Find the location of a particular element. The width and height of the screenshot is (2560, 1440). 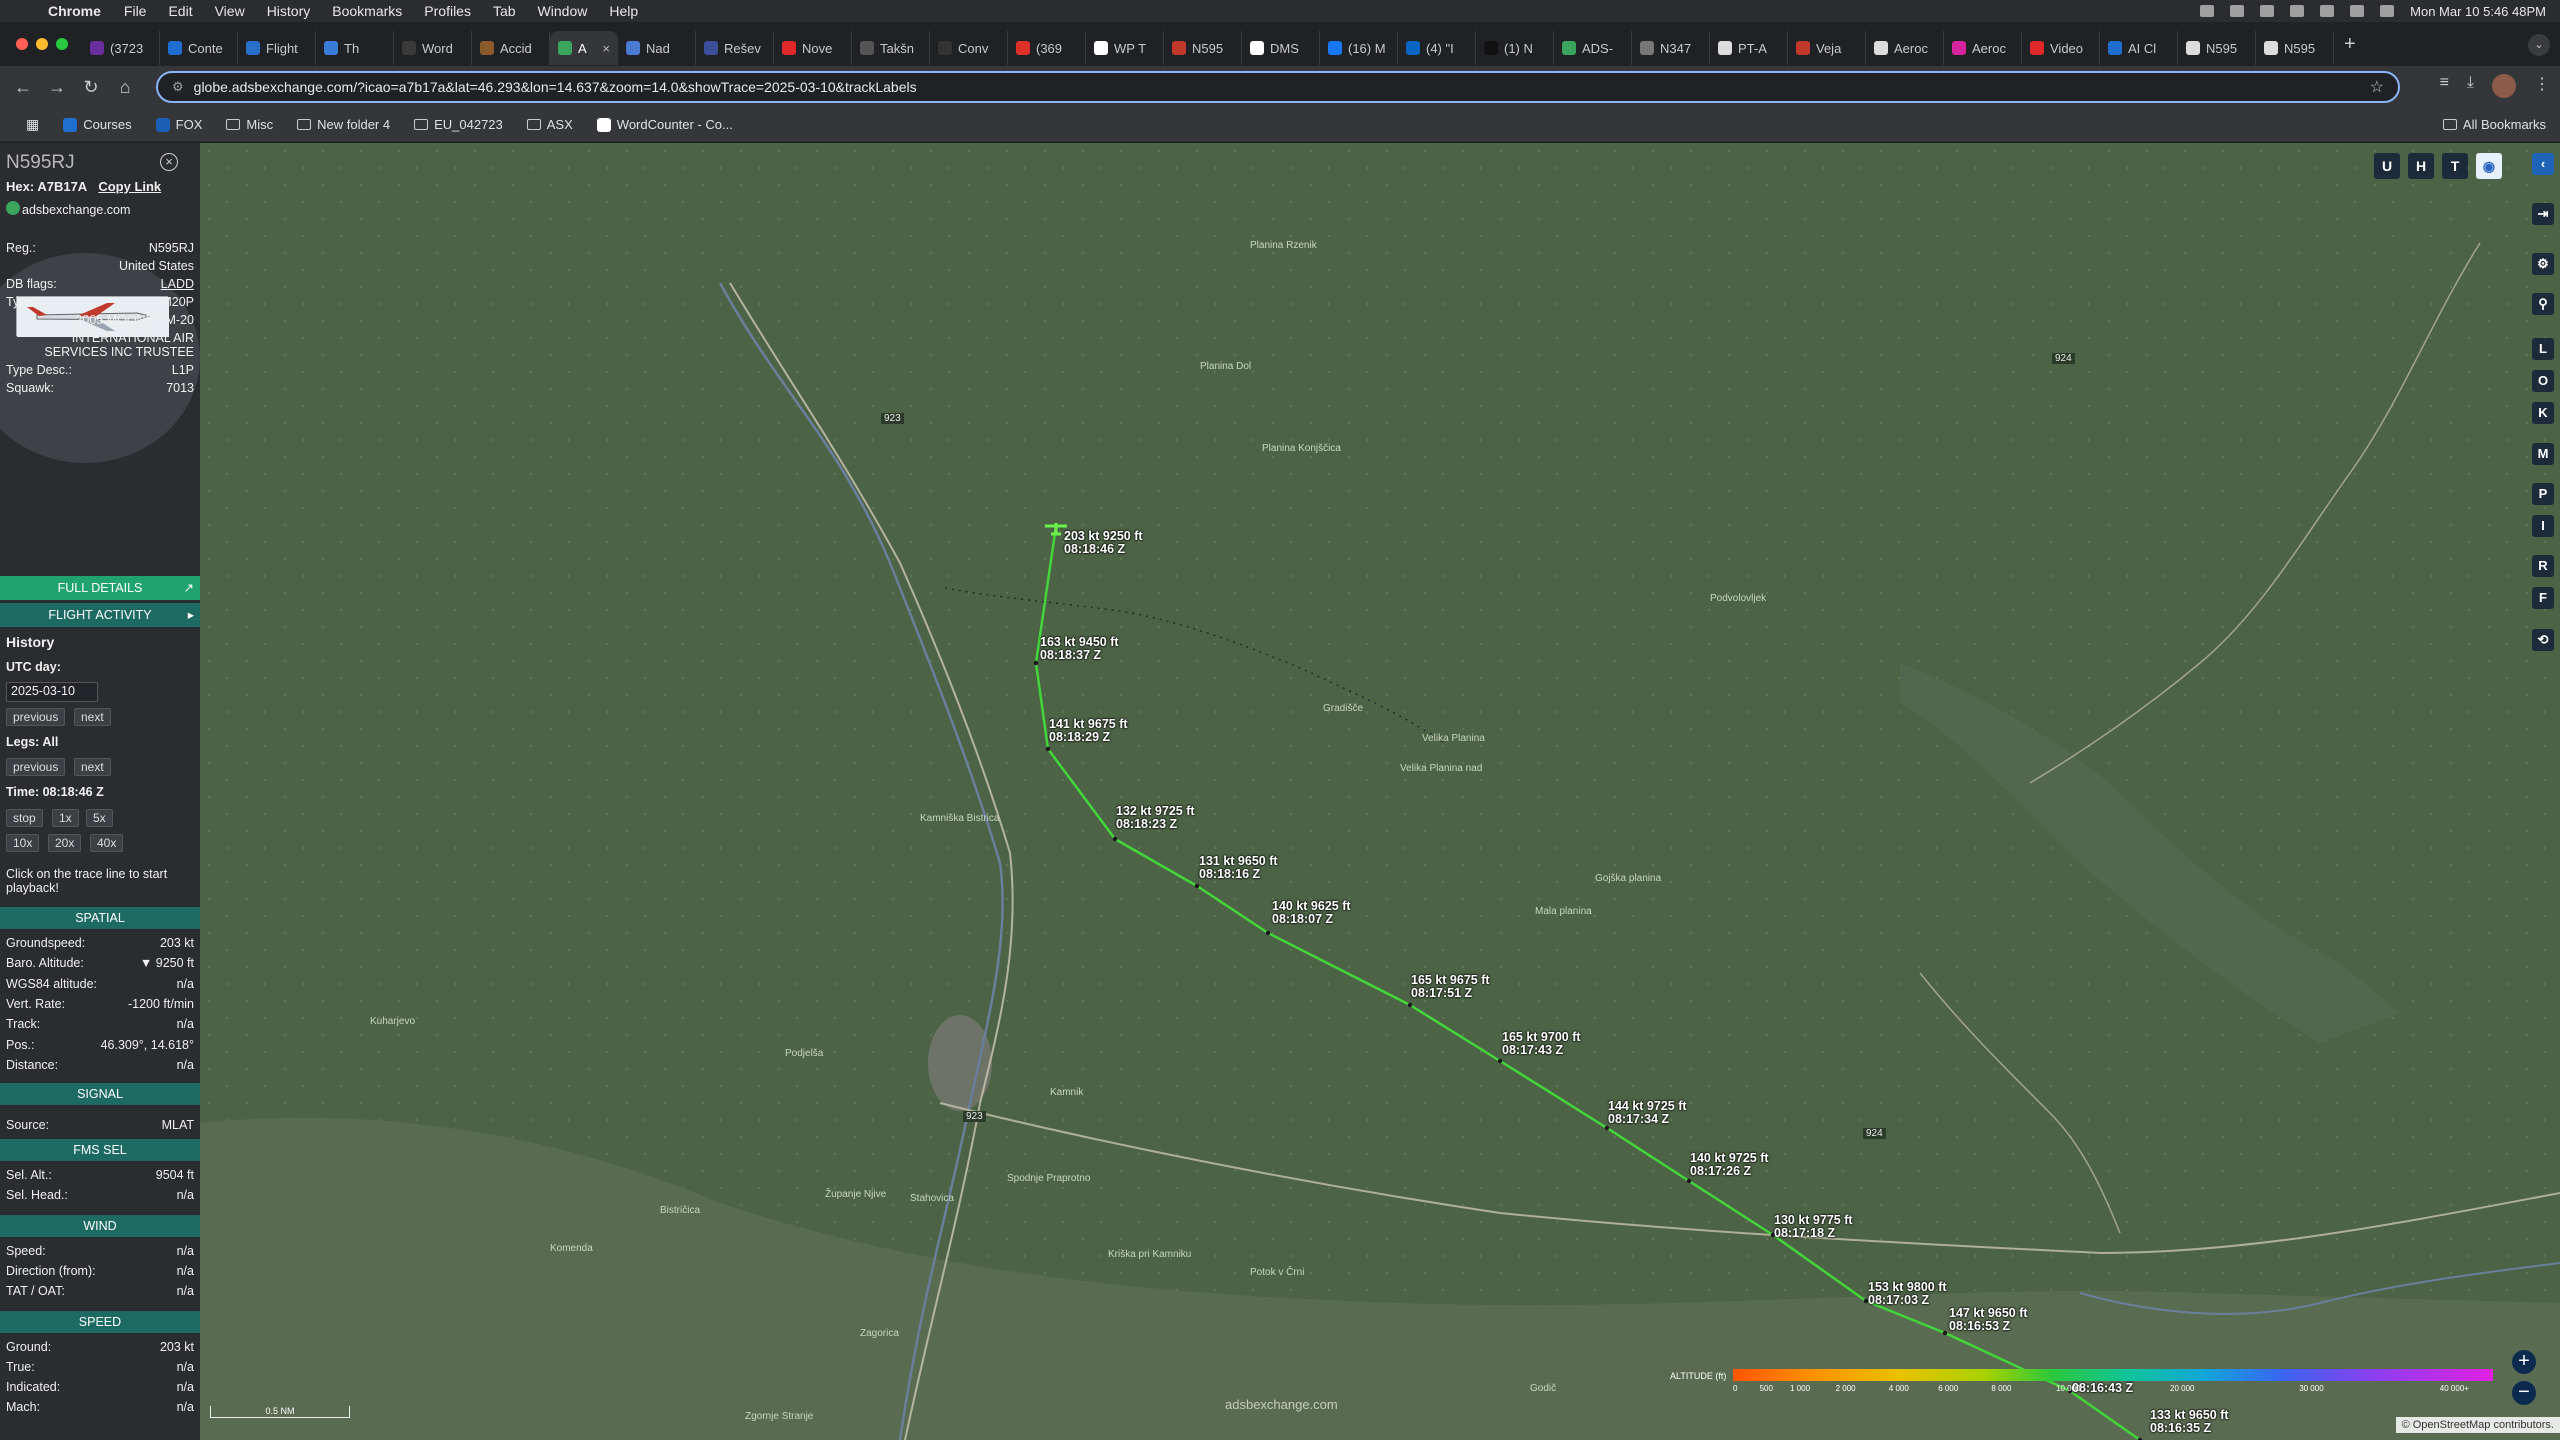

playback-5x-button: 5x is located at coordinates (99, 818).